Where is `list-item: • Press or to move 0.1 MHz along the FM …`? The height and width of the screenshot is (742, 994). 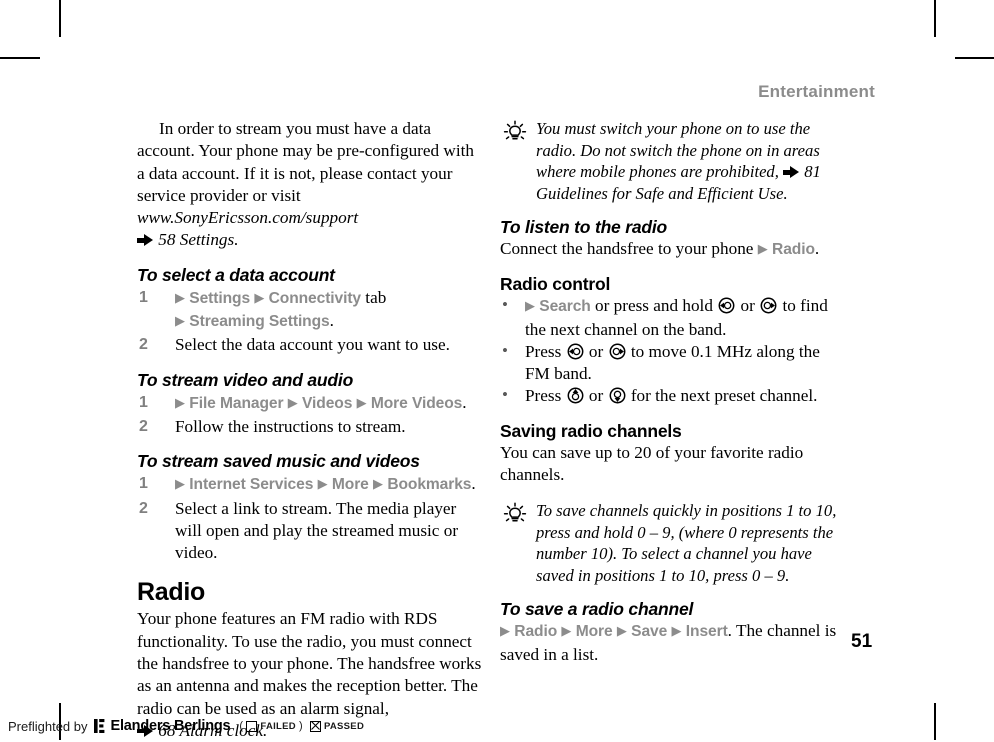 list-item: • Press or to move 0.1 MHz along the FM … is located at coordinates (672, 363).